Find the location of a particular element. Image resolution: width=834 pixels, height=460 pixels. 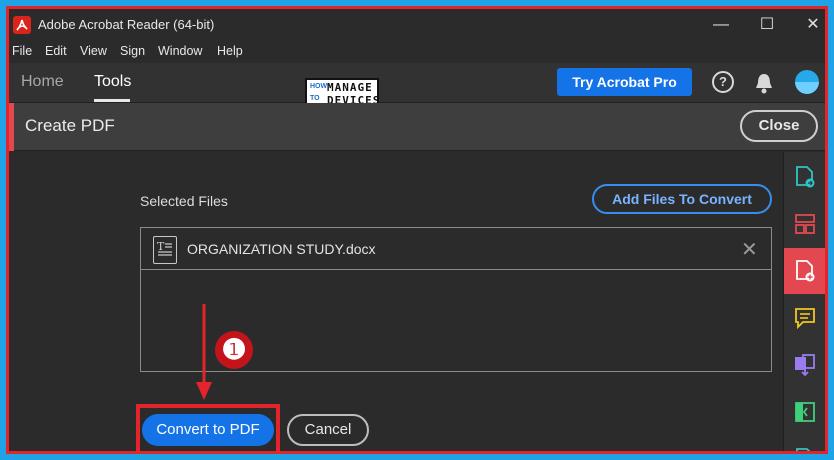

tool-header: Create PDF Close is located at coordinates (417, 127).